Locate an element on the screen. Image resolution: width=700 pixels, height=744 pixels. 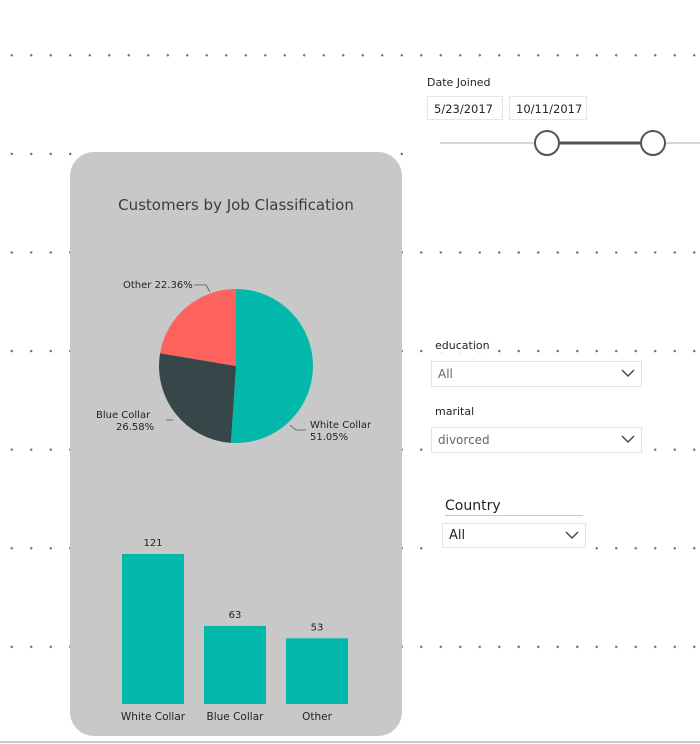
pie-chart is located at coordinates (236, 366).